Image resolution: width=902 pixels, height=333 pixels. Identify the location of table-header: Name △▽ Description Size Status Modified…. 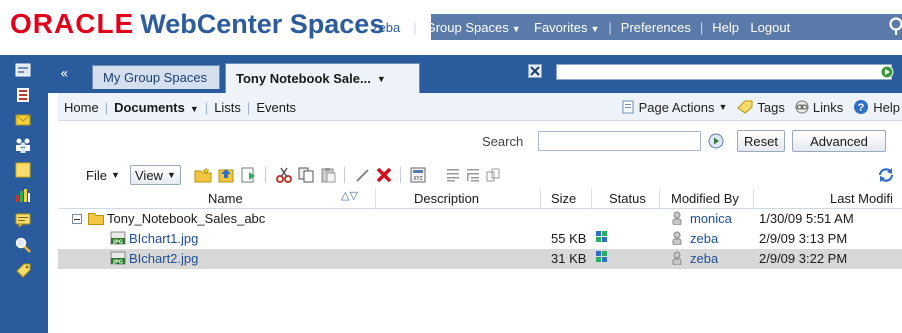
(480, 199).